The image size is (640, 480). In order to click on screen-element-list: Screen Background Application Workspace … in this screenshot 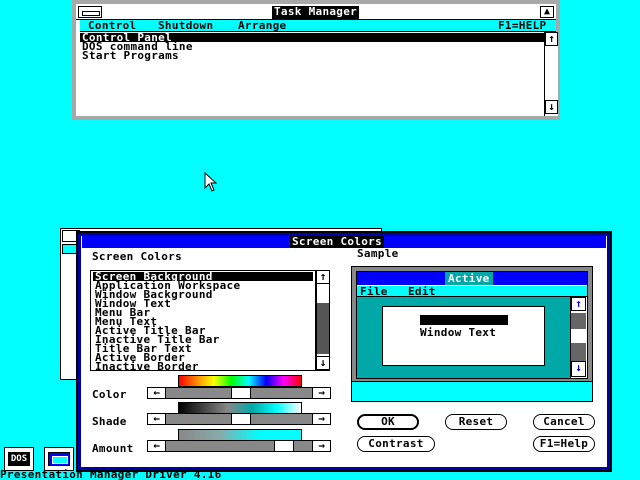, I will do `click(203, 321)`.